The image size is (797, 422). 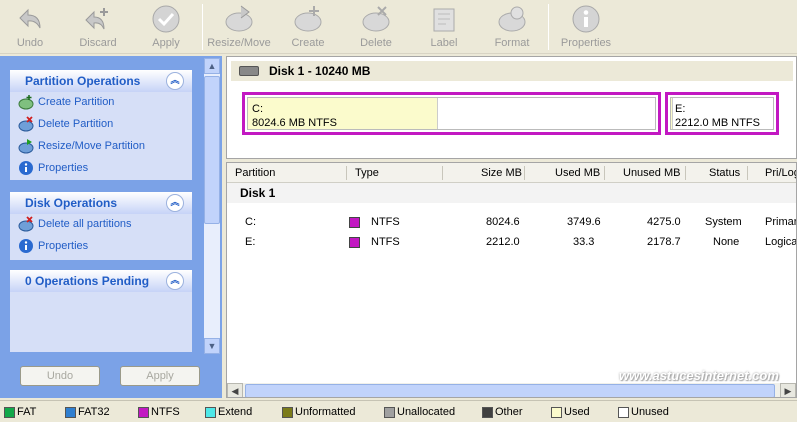 What do you see at coordinates (96, 19) in the screenshot?
I see `discard-icon` at bounding box center [96, 19].